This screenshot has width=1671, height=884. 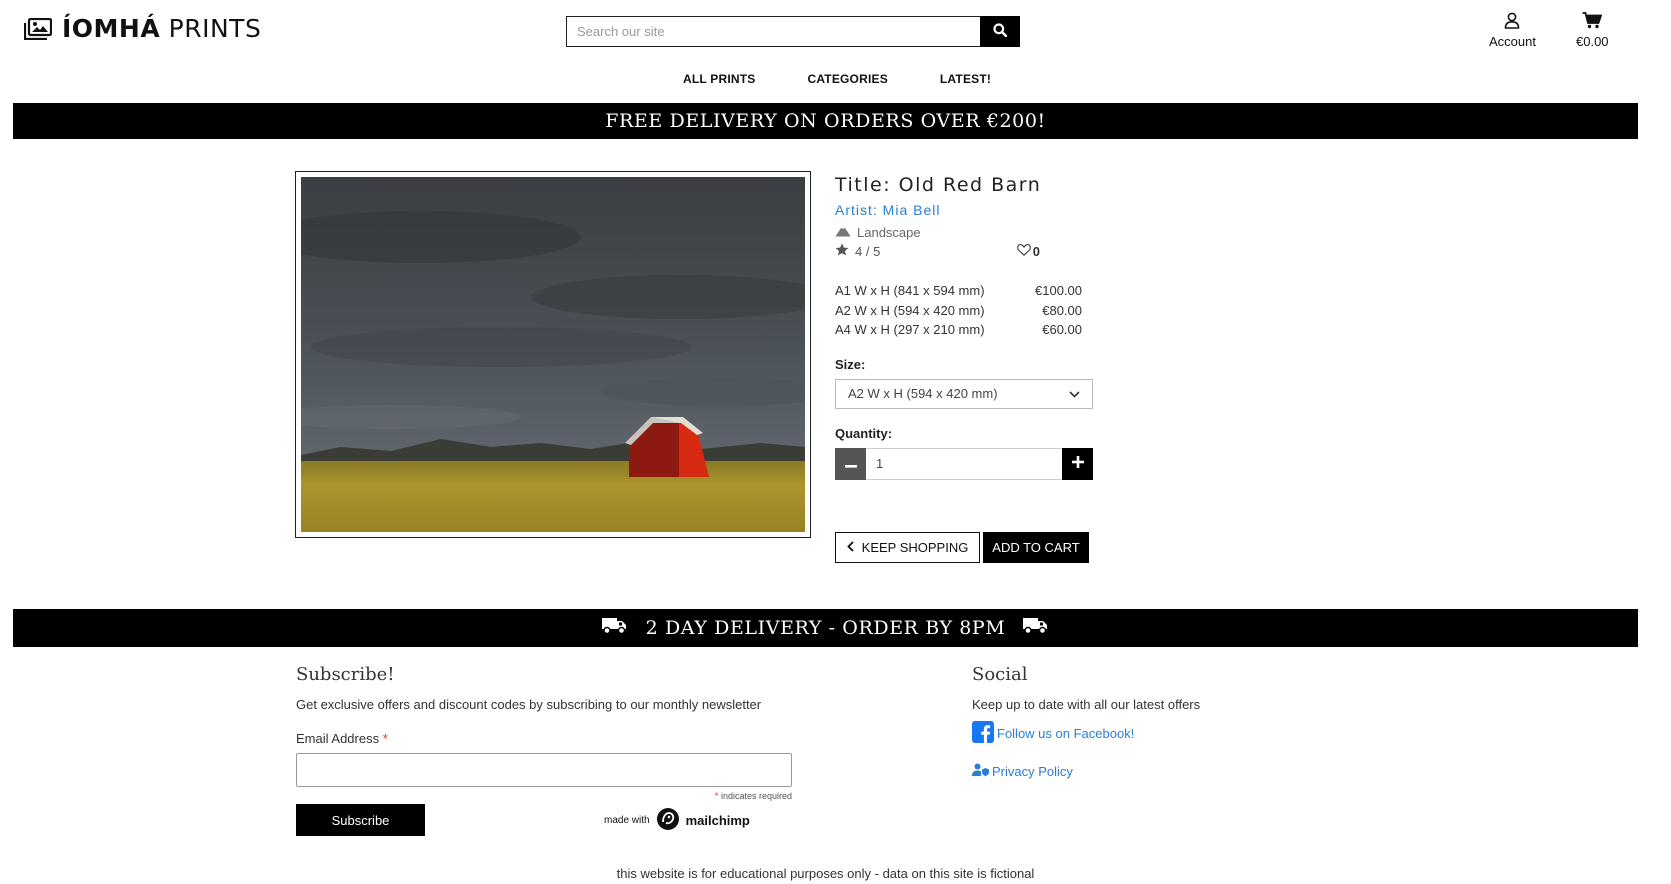 I want to click on subscribe-button: Subscribe, so click(x=360, y=820).